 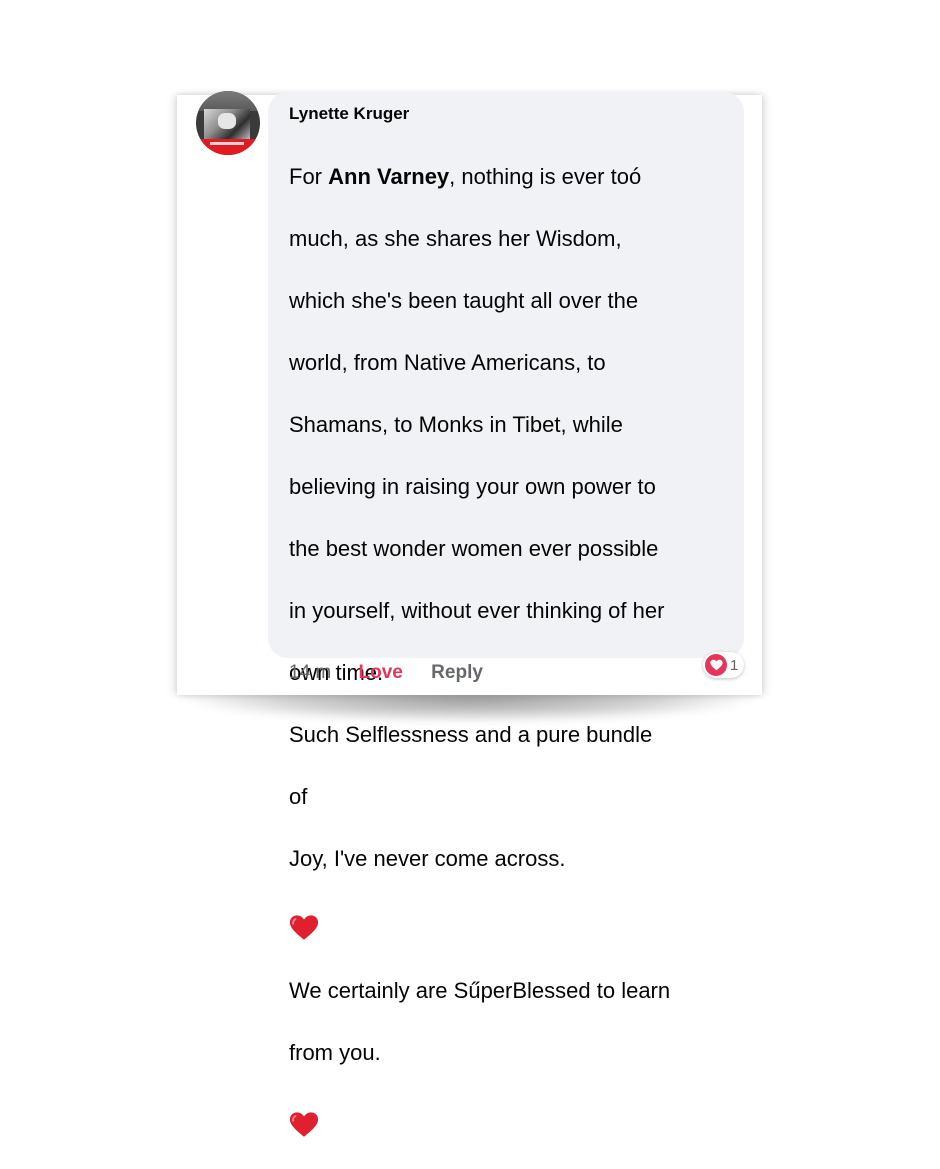 I want to click on comment-line: believing in raising your own power to, so click(x=472, y=486).